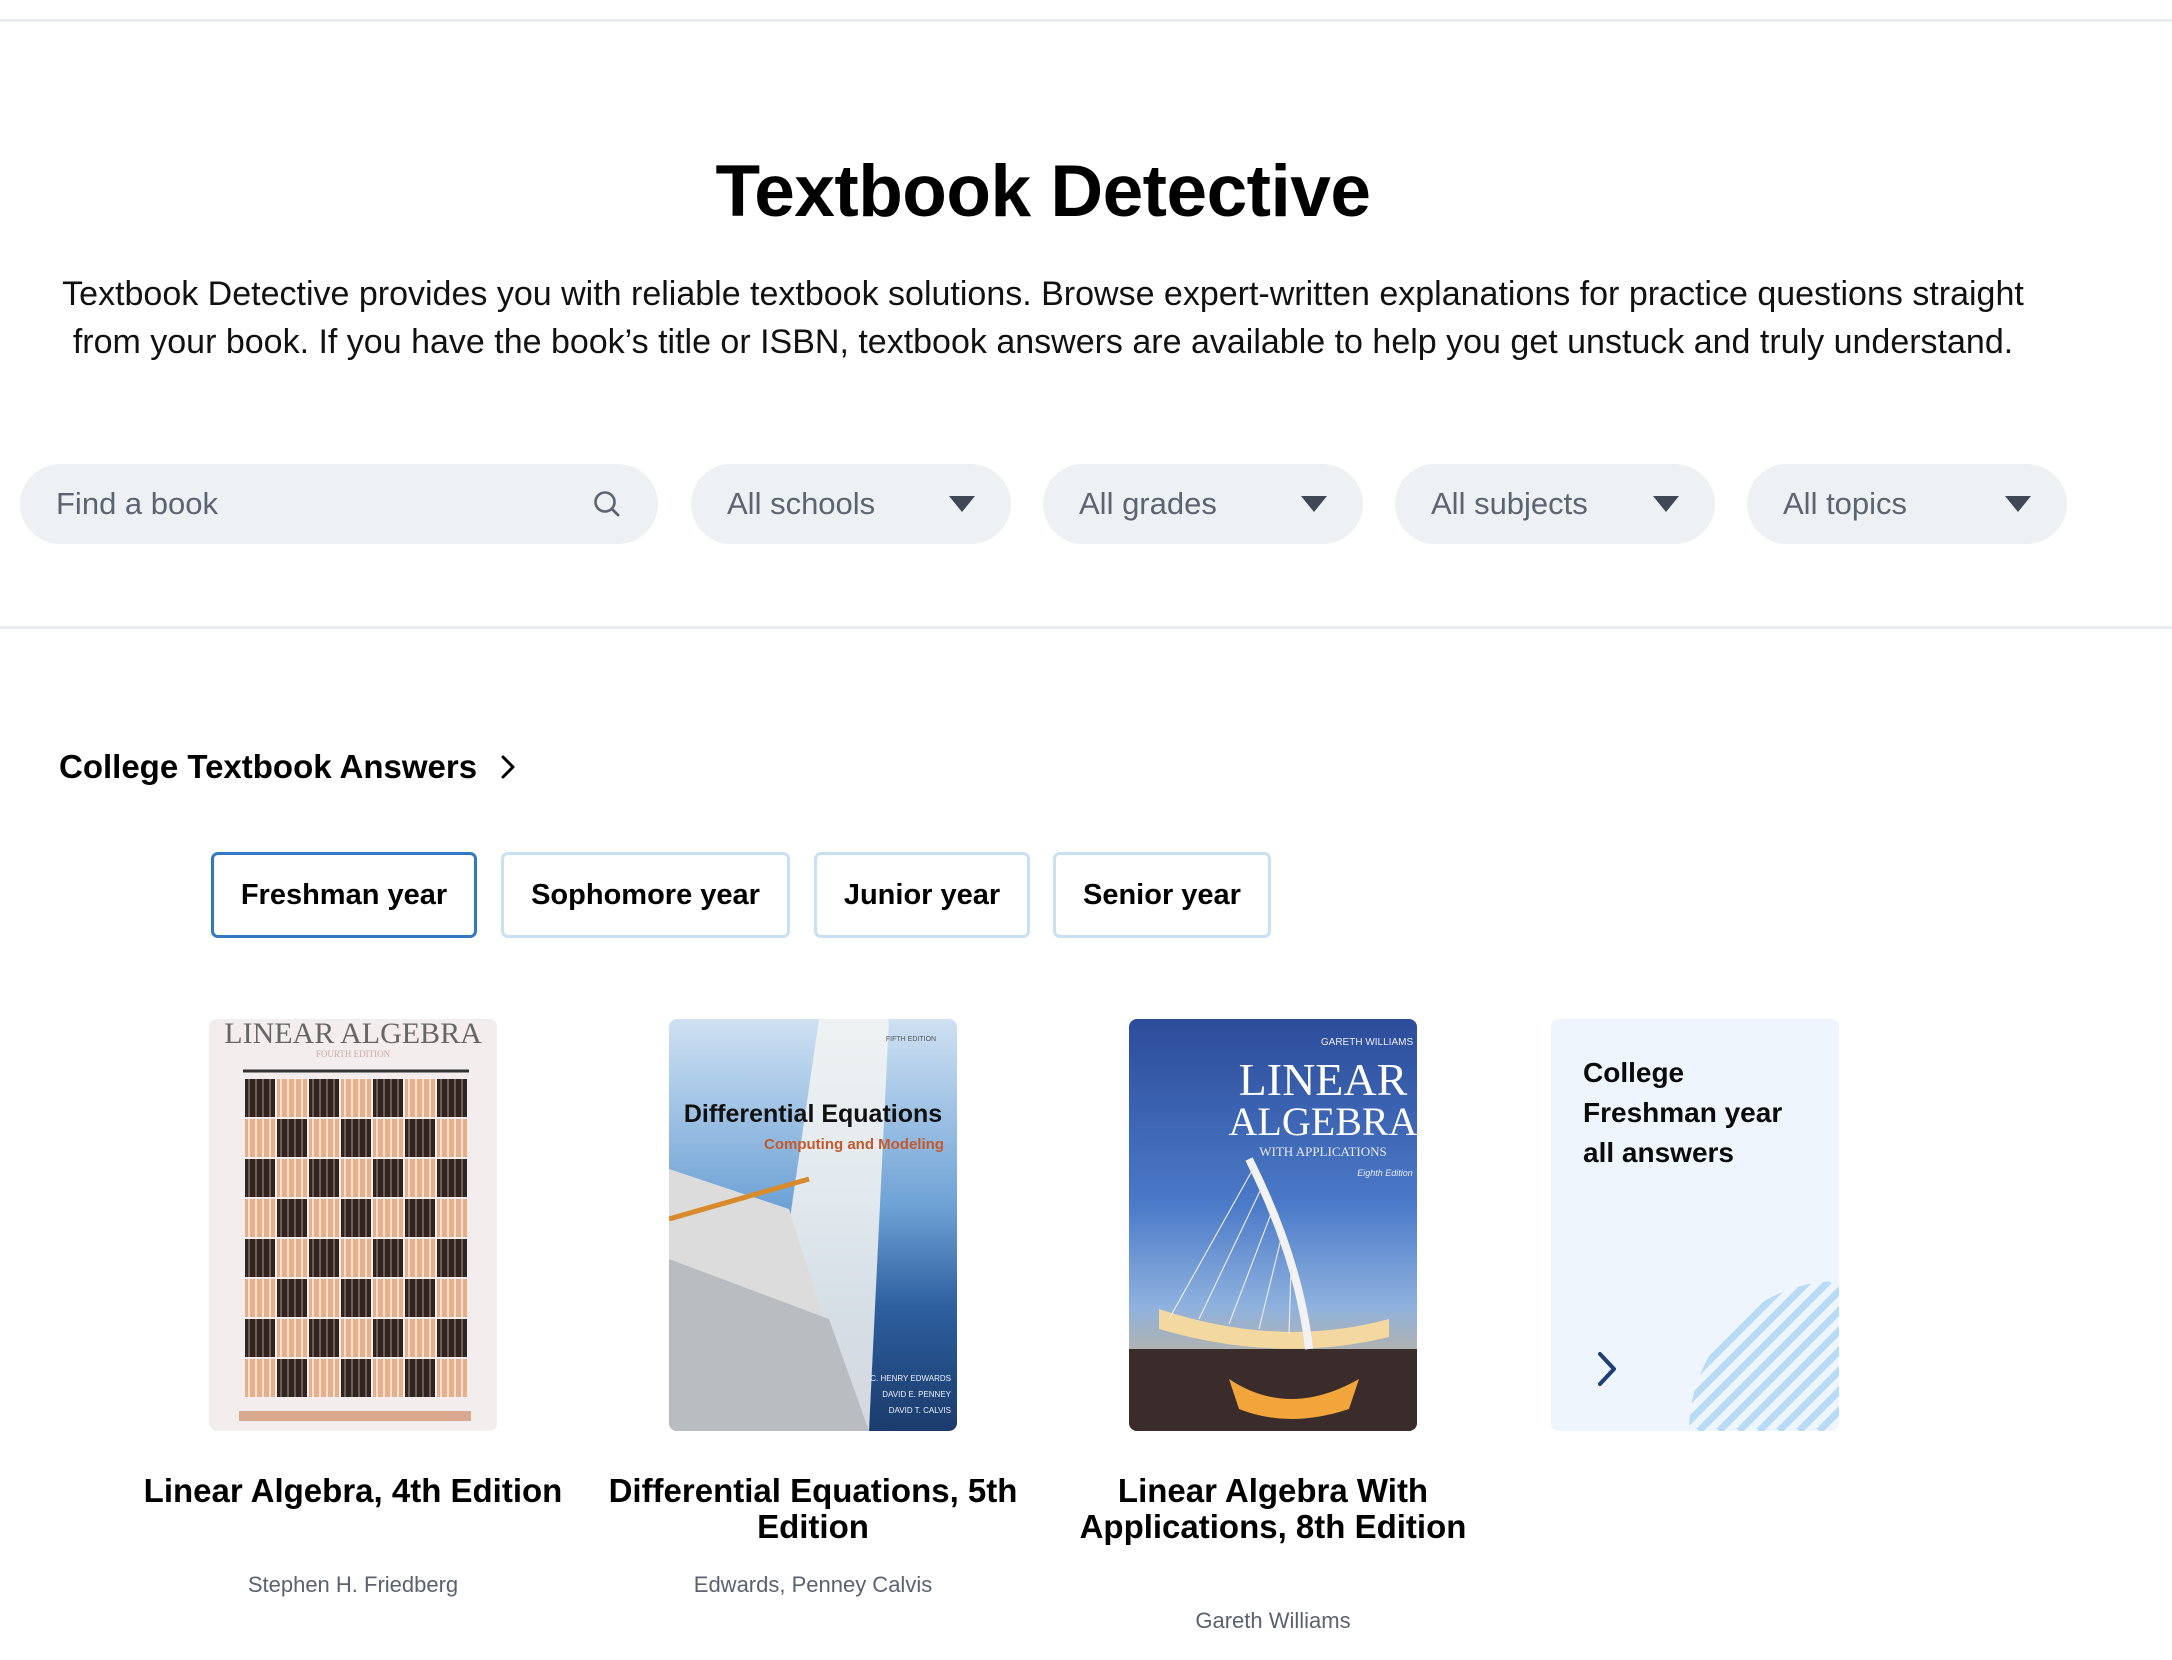  I want to click on search-placeholder: Find a book, so click(137, 503).